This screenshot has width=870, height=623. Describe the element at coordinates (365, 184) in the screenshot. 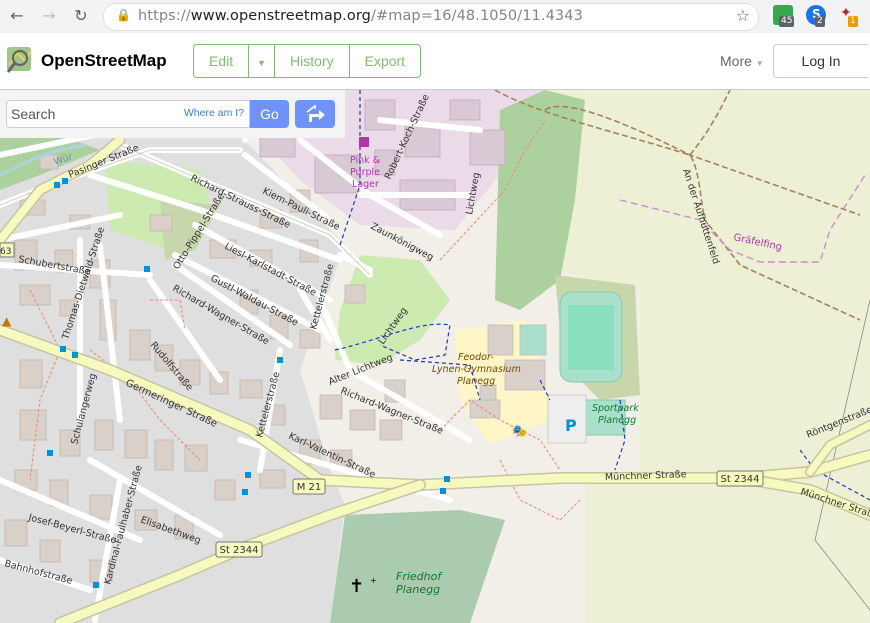

I see `poi-label: Lager` at that location.